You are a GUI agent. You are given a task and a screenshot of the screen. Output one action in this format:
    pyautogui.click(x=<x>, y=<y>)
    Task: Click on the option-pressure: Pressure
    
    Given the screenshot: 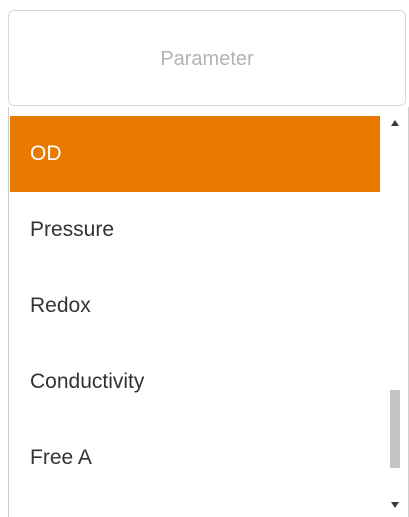 What is the action you would take?
    pyautogui.click(x=195, y=230)
    